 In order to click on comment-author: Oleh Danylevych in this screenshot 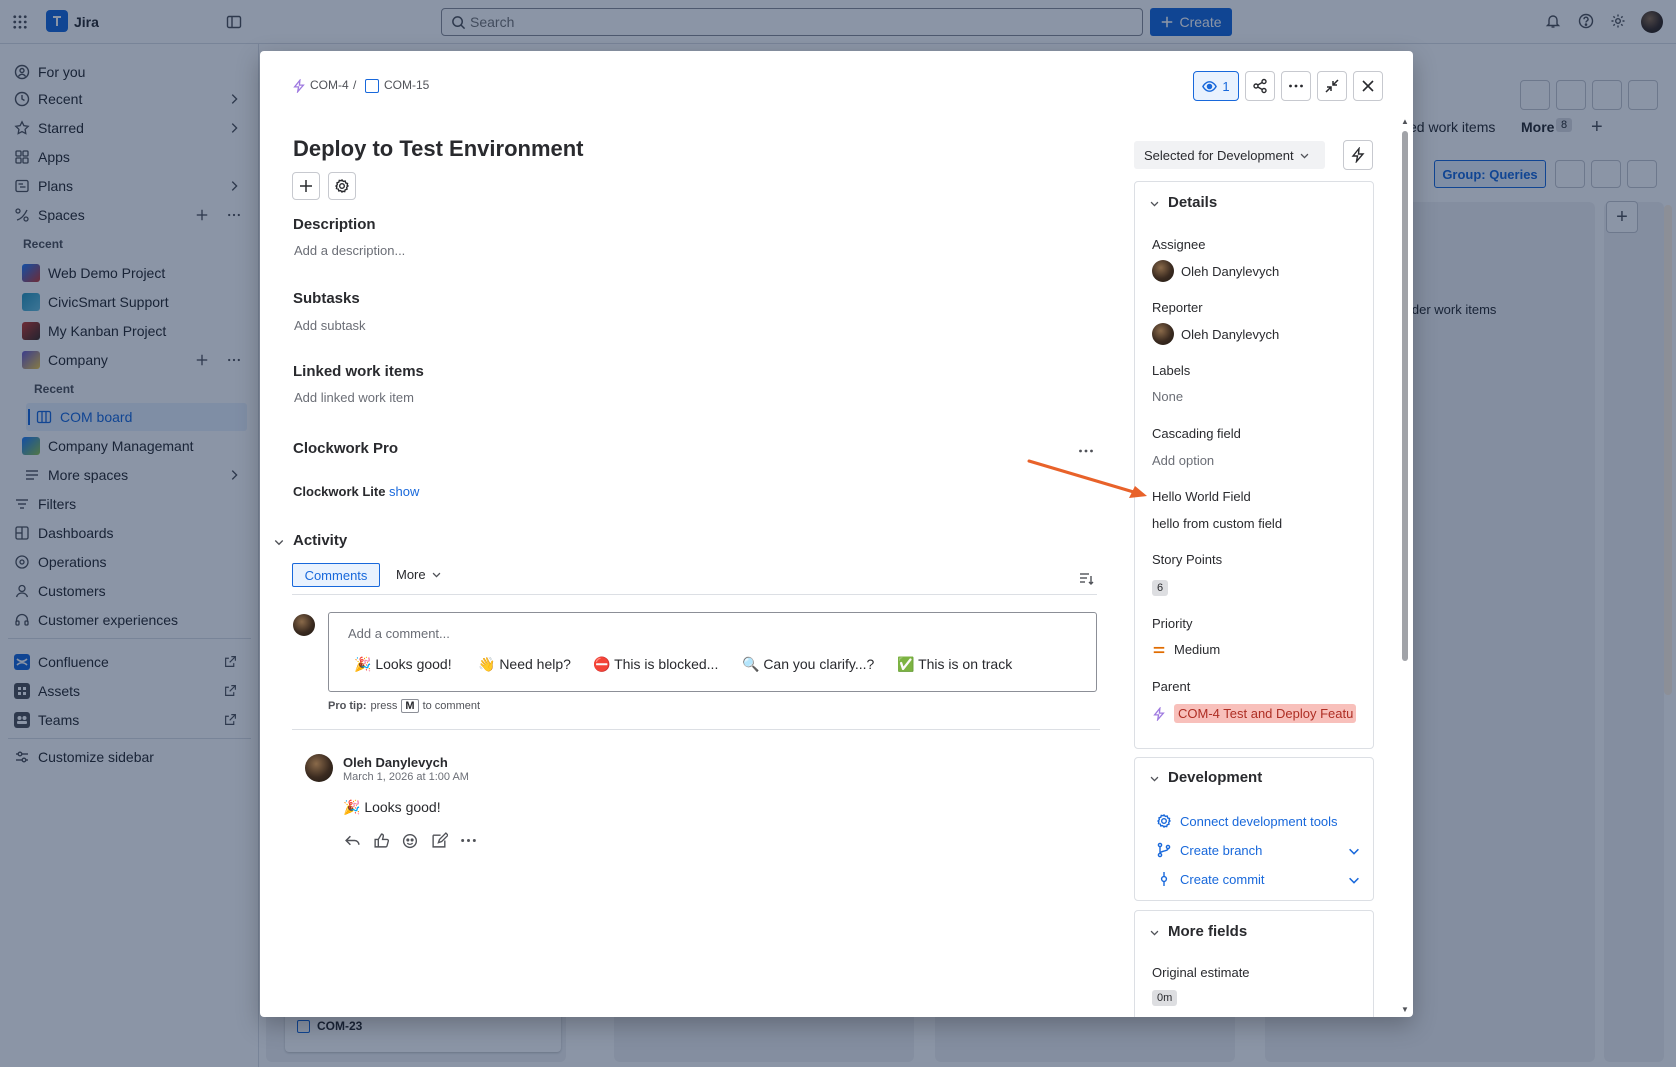, I will do `click(395, 762)`.